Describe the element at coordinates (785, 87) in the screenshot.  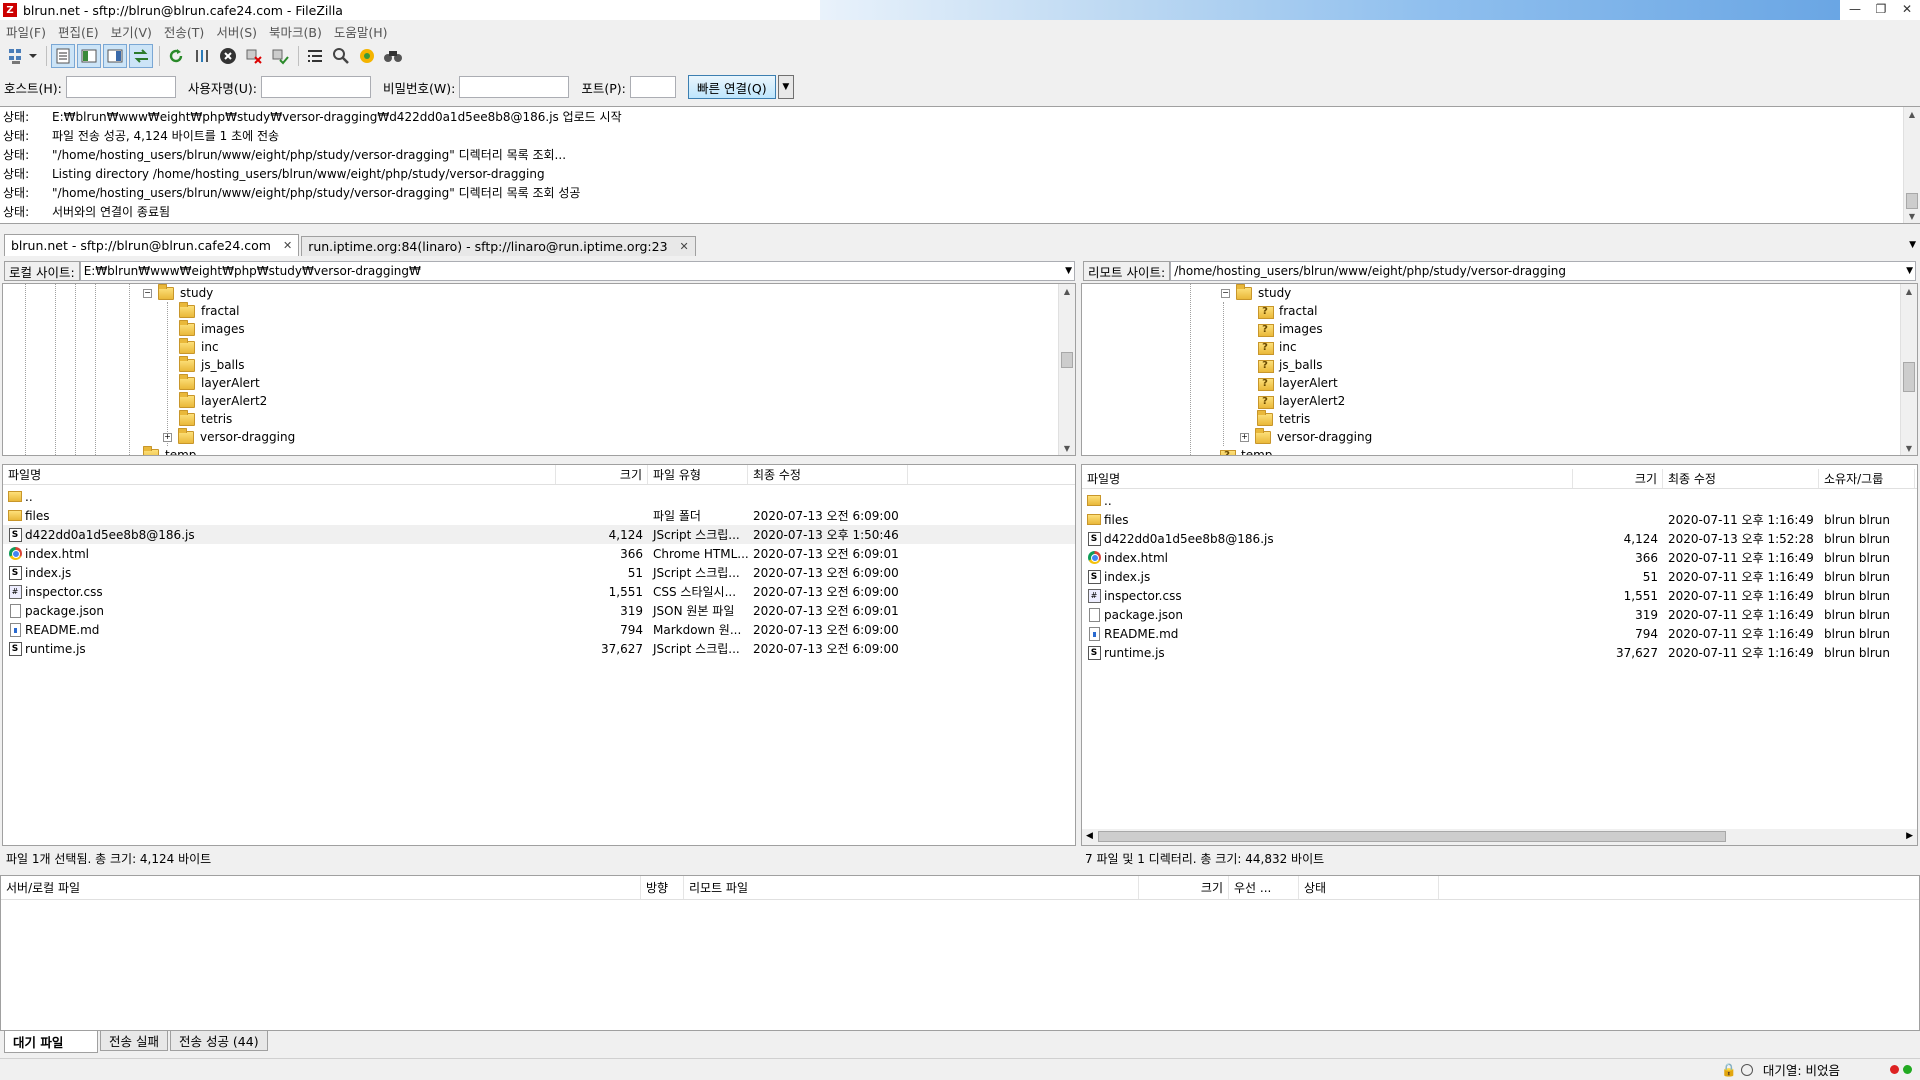
I see `quickconnect-history-dropdown: ▼` at that location.